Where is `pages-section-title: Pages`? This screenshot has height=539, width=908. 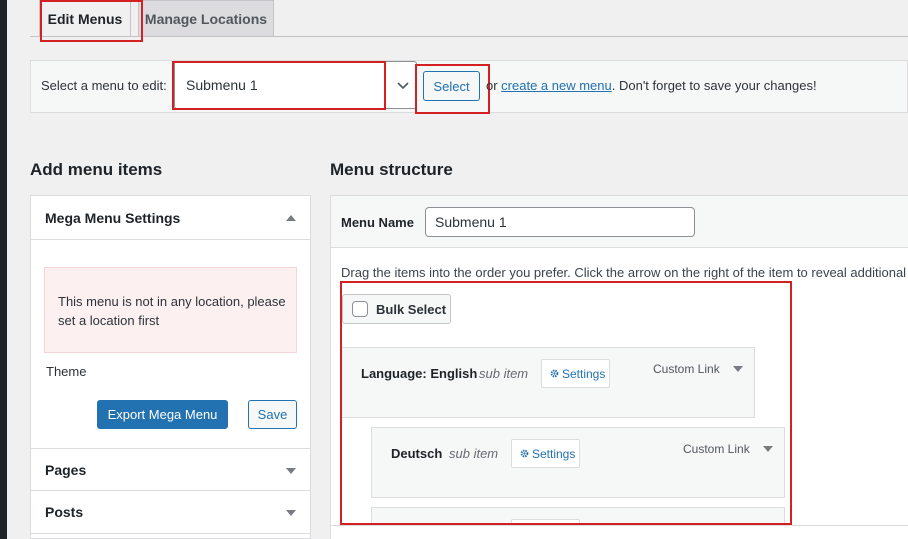
pages-section-title: Pages is located at coordinates (66, 470).